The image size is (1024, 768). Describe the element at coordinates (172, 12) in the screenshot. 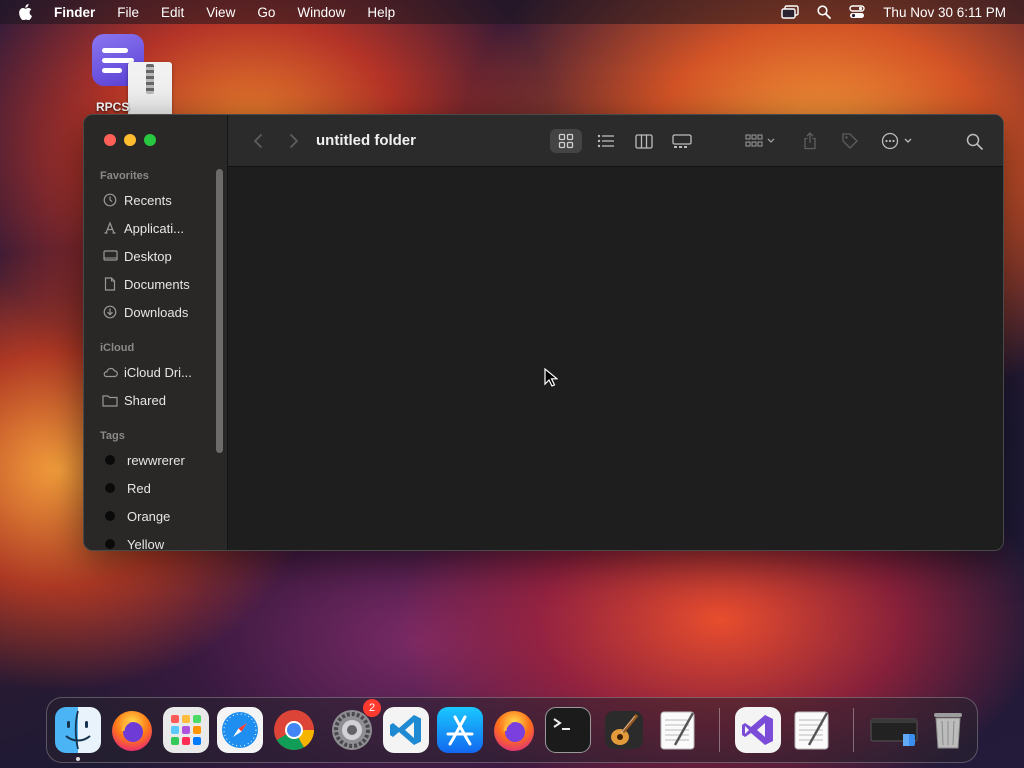

I see `menu-edit: Edit` at that location.